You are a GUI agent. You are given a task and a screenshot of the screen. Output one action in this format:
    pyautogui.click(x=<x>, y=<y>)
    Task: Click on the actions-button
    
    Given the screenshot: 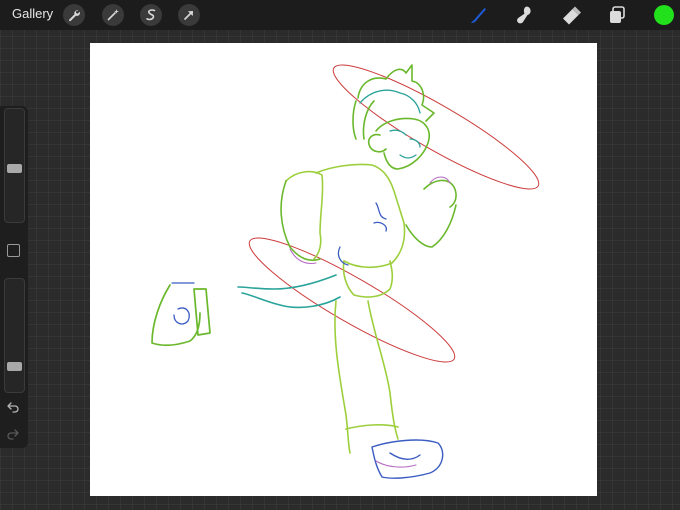 What is the action you would take?
    pyautogui.click(x=74, y=15)
    